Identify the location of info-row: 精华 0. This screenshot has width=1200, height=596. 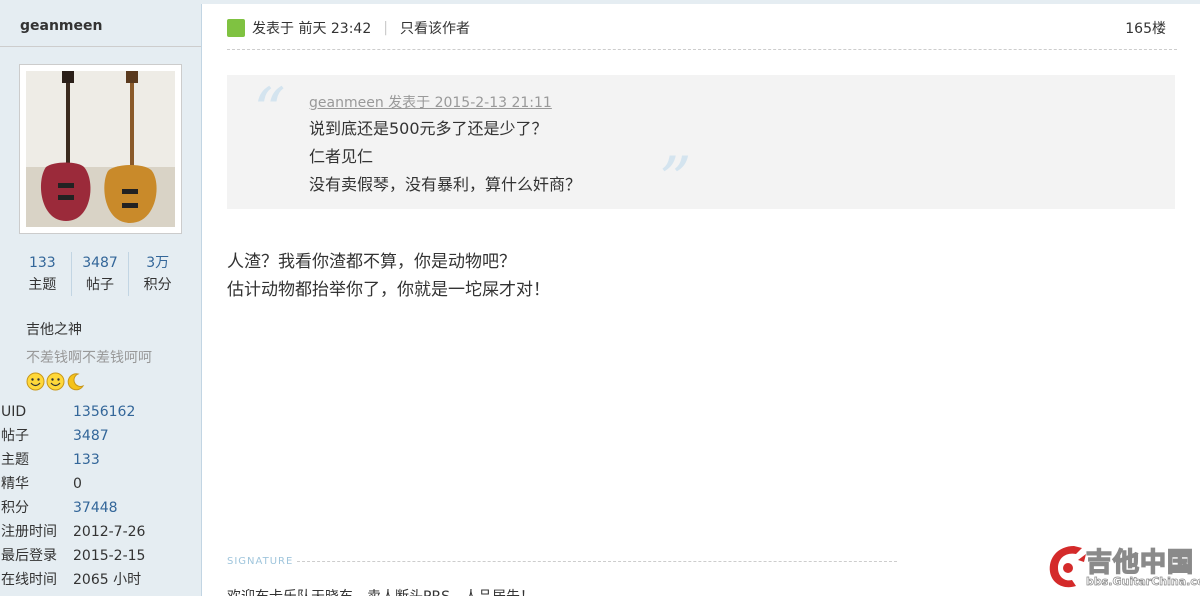
(73, 484).